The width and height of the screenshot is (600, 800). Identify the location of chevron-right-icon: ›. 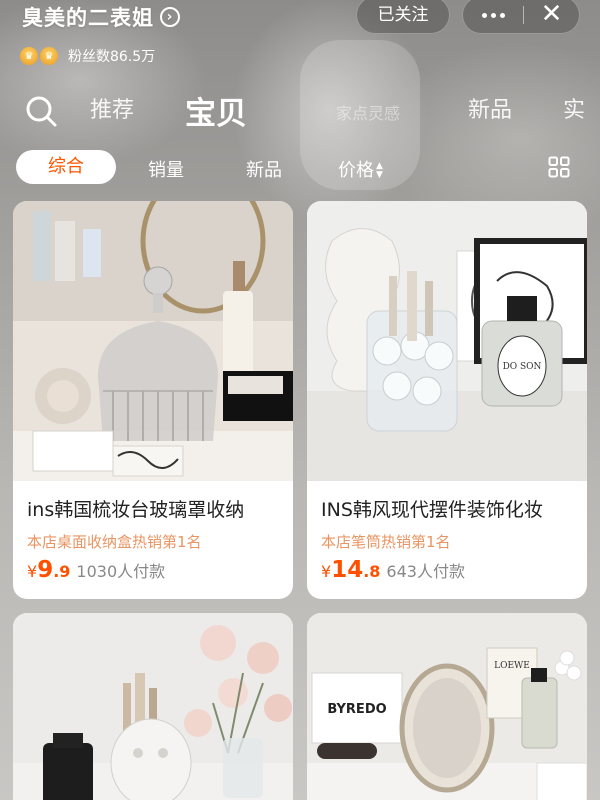
(170, 17).